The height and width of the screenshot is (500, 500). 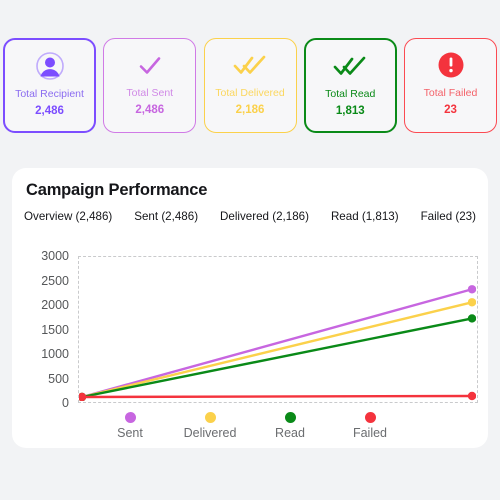 I want to click on y-axis-tick-label: 500, so click(x=58, y=378).